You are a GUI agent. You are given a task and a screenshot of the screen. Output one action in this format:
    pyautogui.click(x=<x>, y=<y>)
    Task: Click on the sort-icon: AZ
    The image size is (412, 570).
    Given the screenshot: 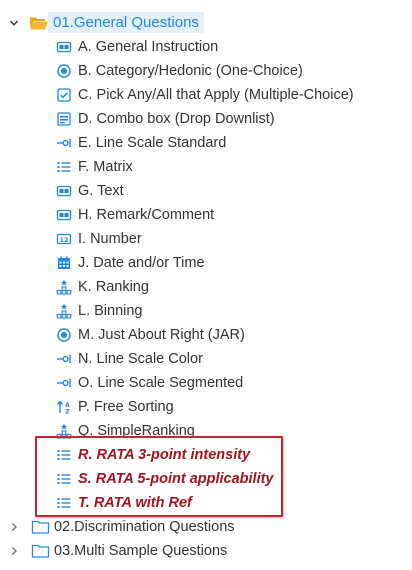 What is the action you would take?
    pyautogui.click(x=64, y=407)
    